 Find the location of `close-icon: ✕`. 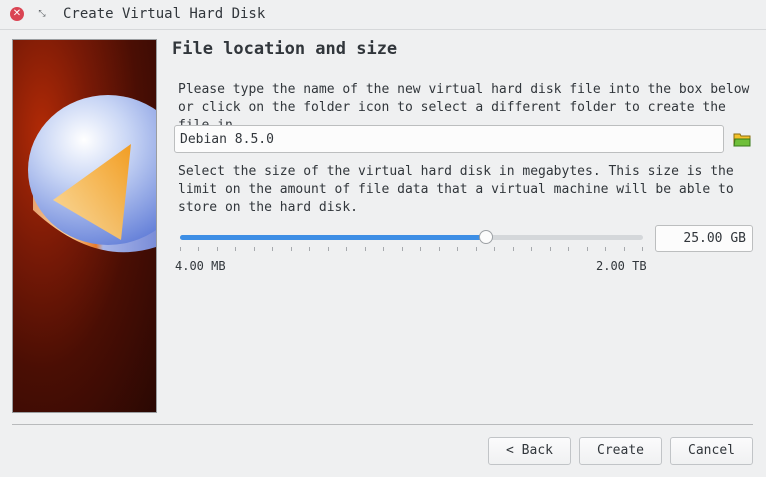

close-icon: ✕ is located at coordinates (17, 14).